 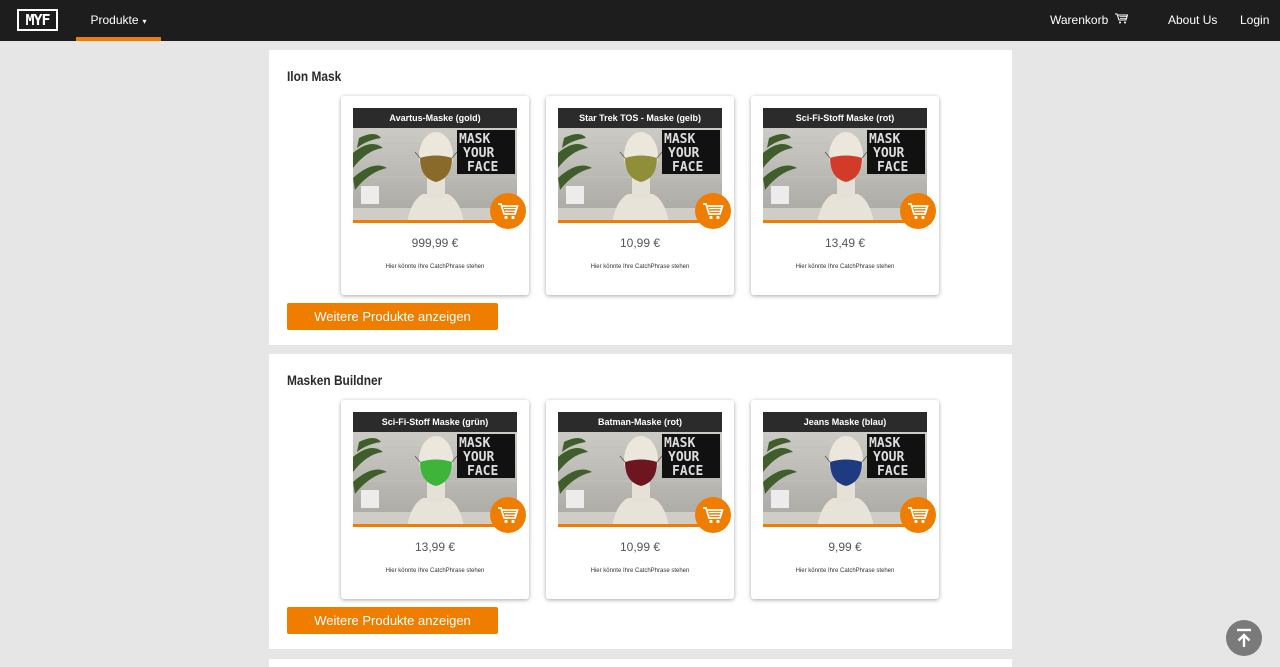 What do you see at coordinates (114, 20) in the screenshot?
I see `nav-produkte-label: Produkte` at bounding box center [114, 20].